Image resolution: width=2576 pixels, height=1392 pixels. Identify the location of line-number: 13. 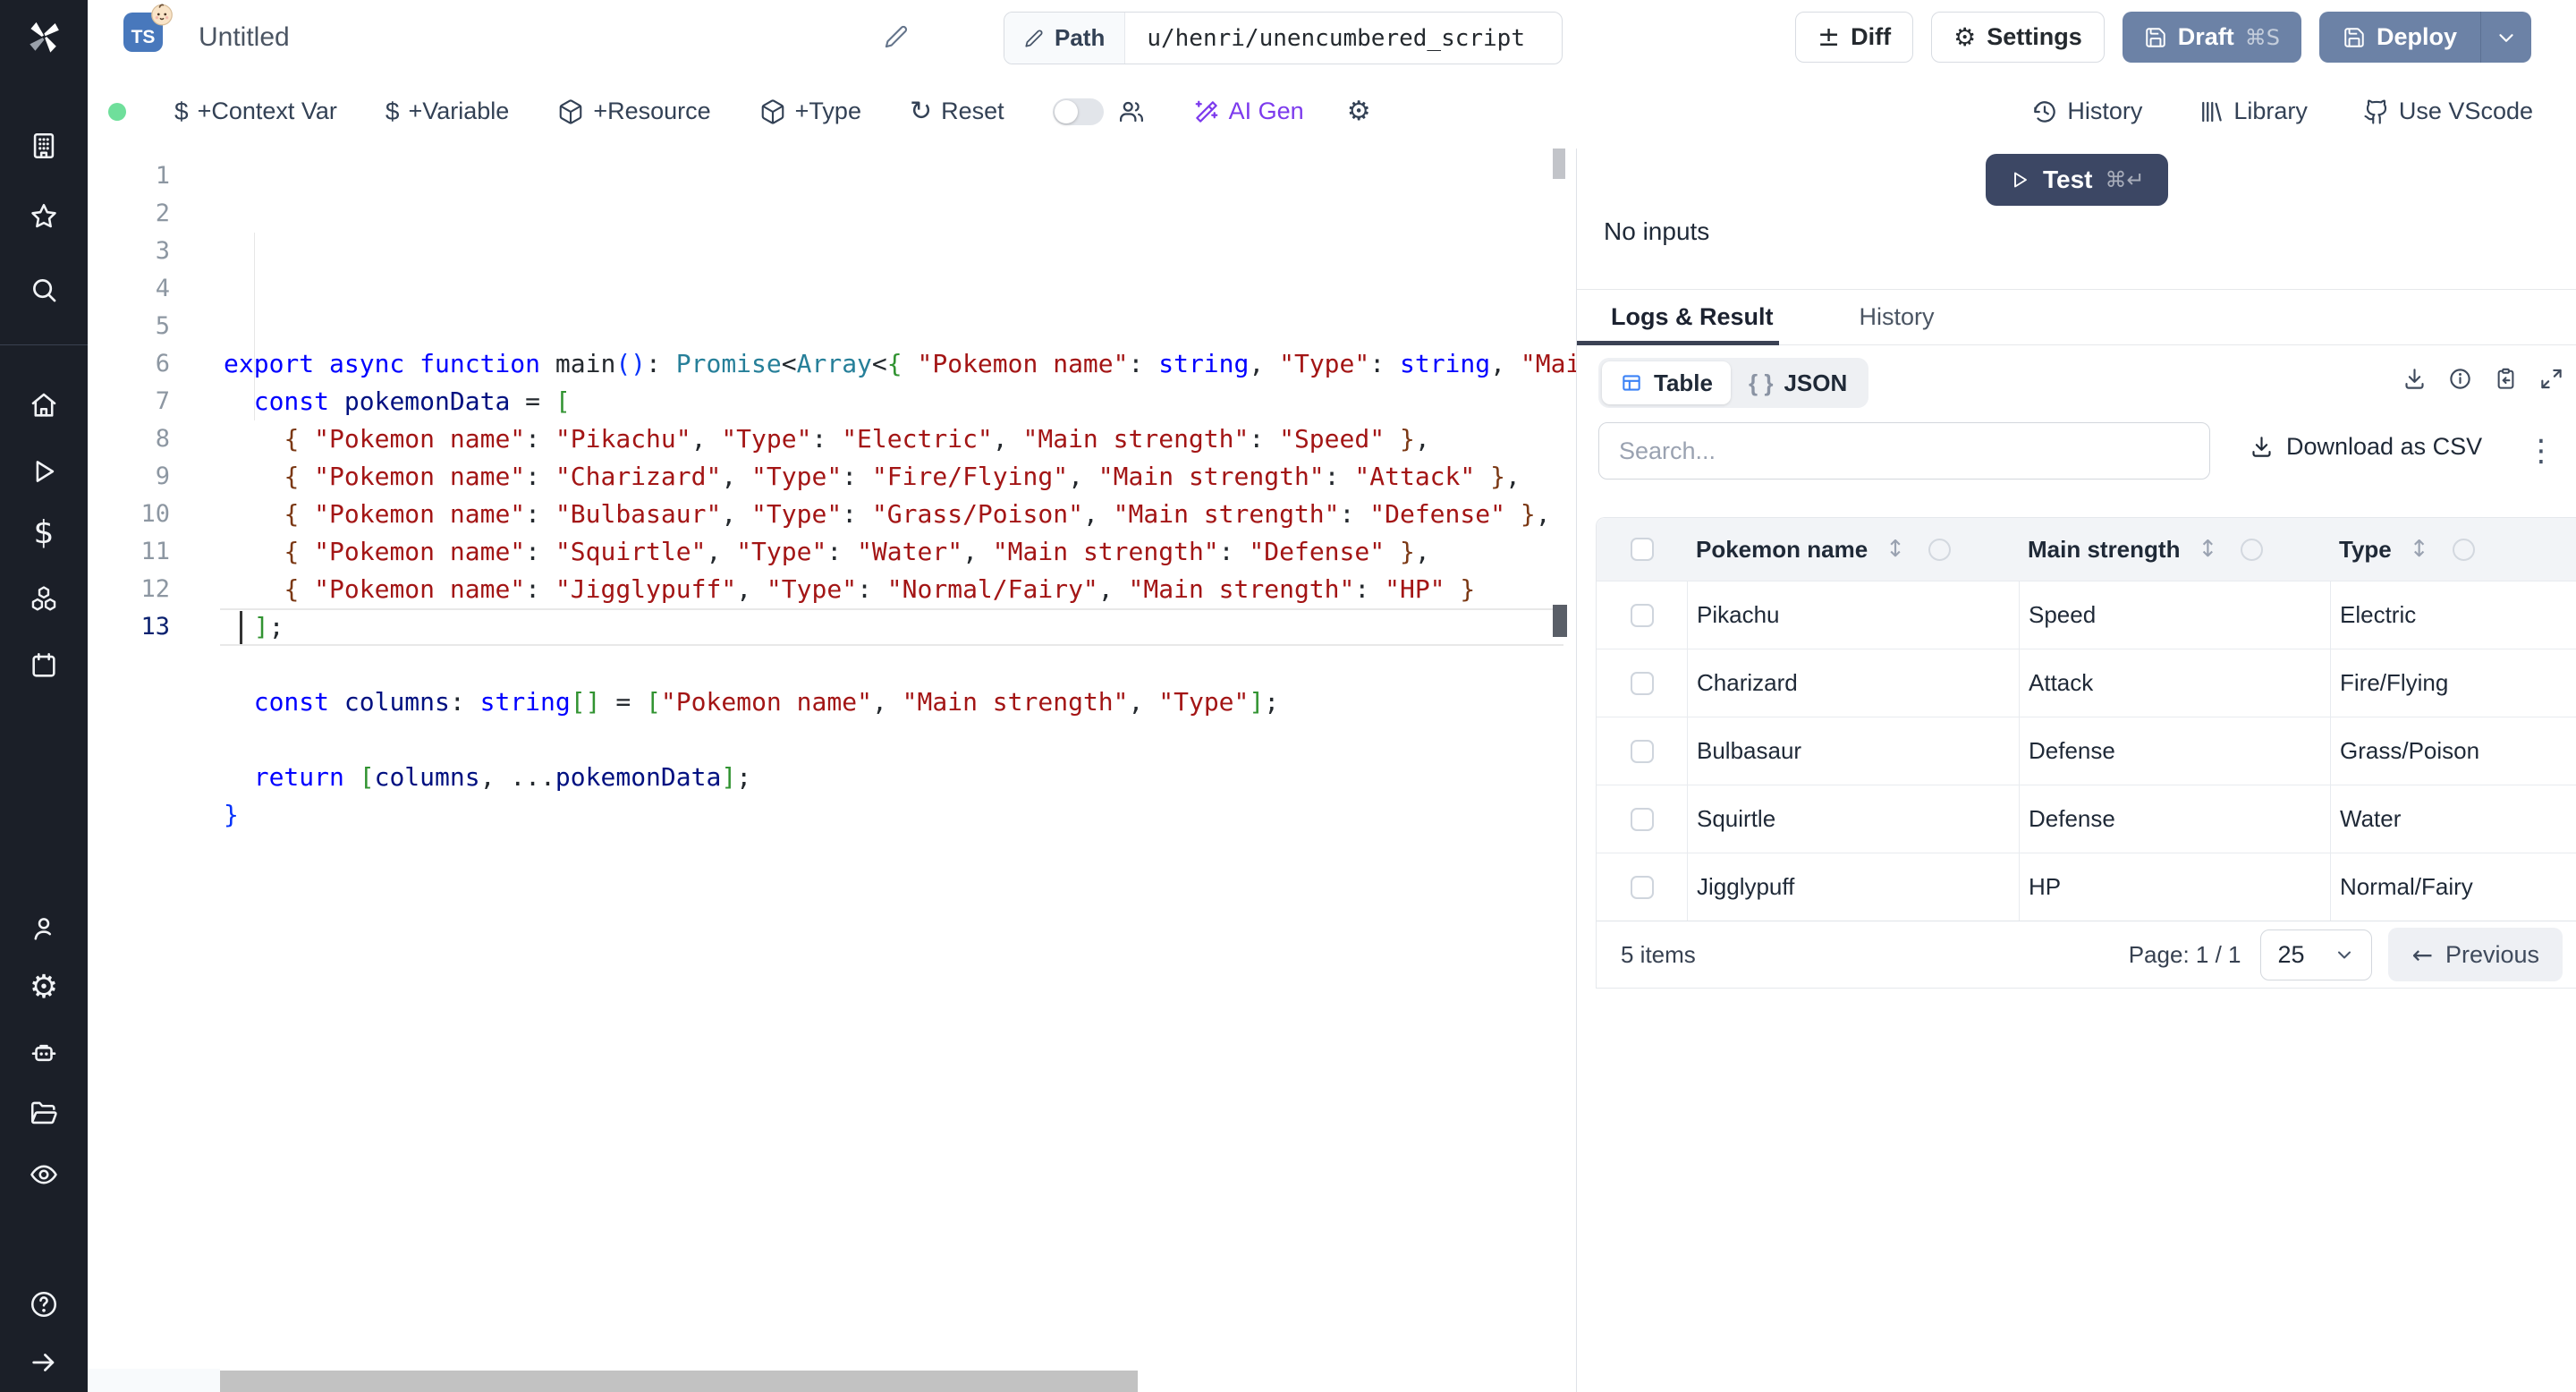
(155, 627).